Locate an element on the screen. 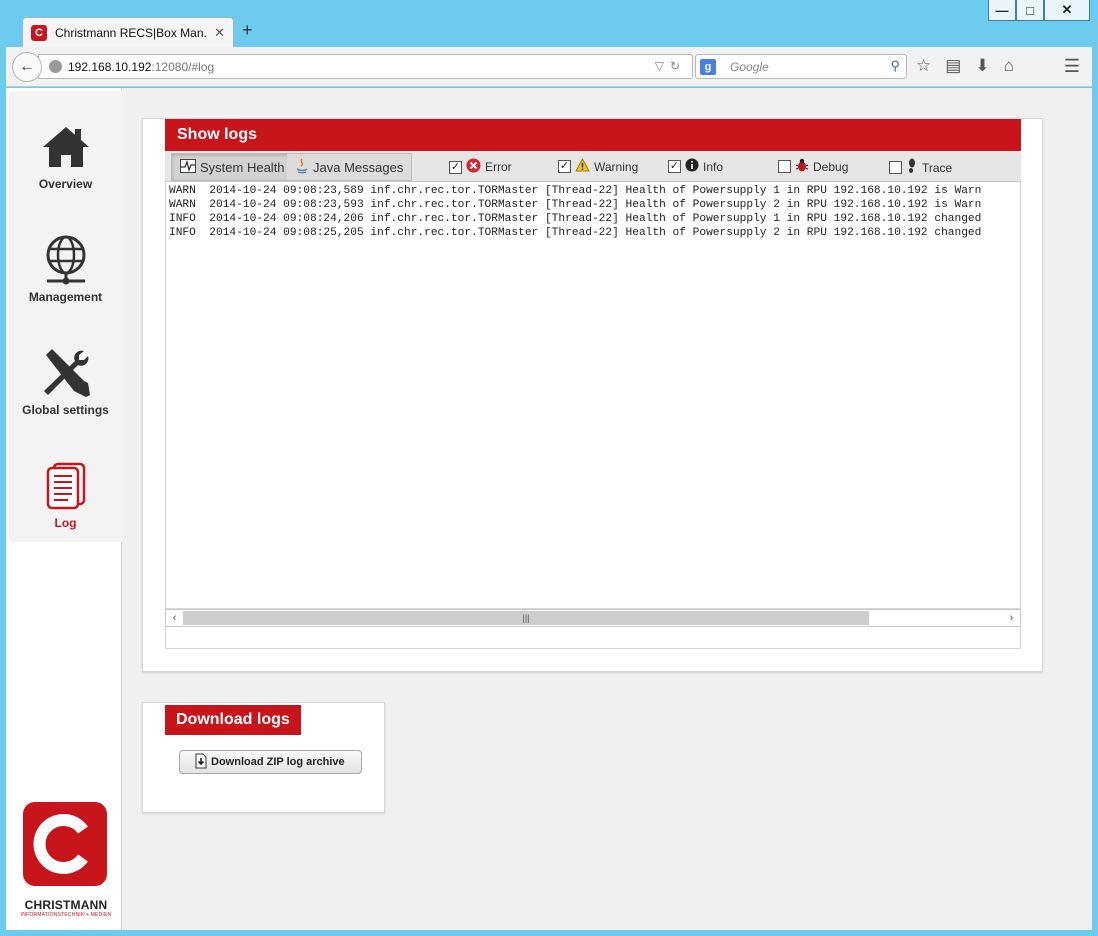  filter-label: Trace is located at coordinates (937, 167).